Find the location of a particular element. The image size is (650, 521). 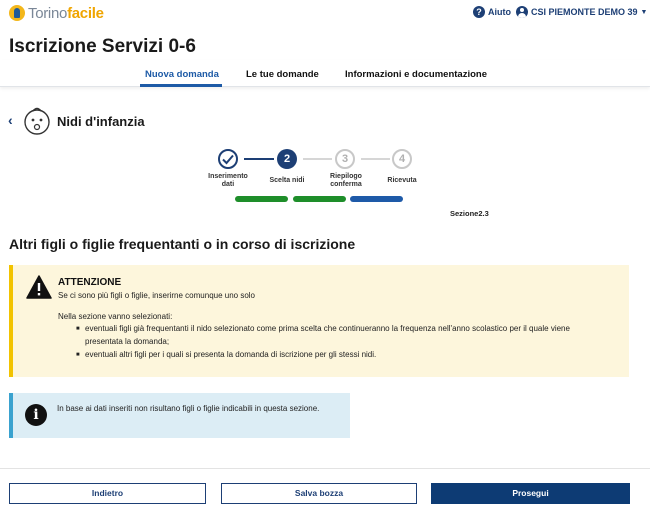

user-menu: CSI PIEMONTE DEMO 39 ▼ is located at coordinates (581, 12).